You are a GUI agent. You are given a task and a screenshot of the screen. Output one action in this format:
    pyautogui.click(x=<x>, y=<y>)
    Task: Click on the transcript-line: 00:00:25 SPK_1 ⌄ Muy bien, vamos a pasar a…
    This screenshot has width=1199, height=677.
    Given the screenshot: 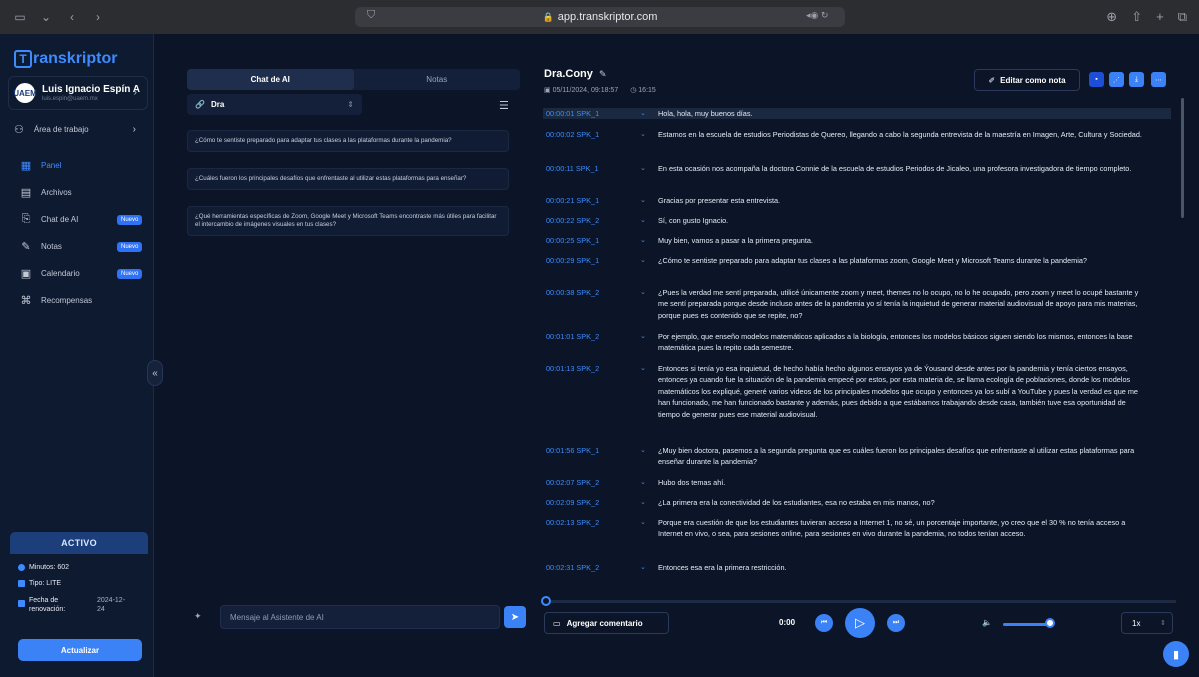 What is the action you would take?
    pyautogui.click(x=857, y=240)
    